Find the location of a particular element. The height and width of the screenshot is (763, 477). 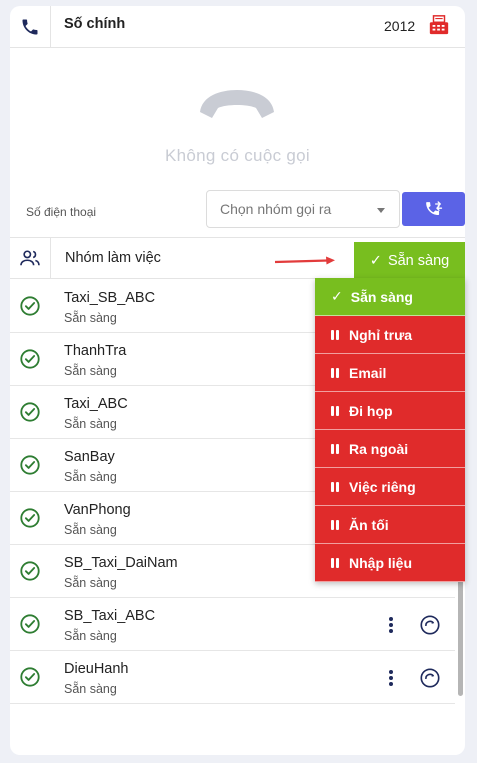

agent-status-button: ✓ Sẵn sàng is located at coordinates (409, 260).